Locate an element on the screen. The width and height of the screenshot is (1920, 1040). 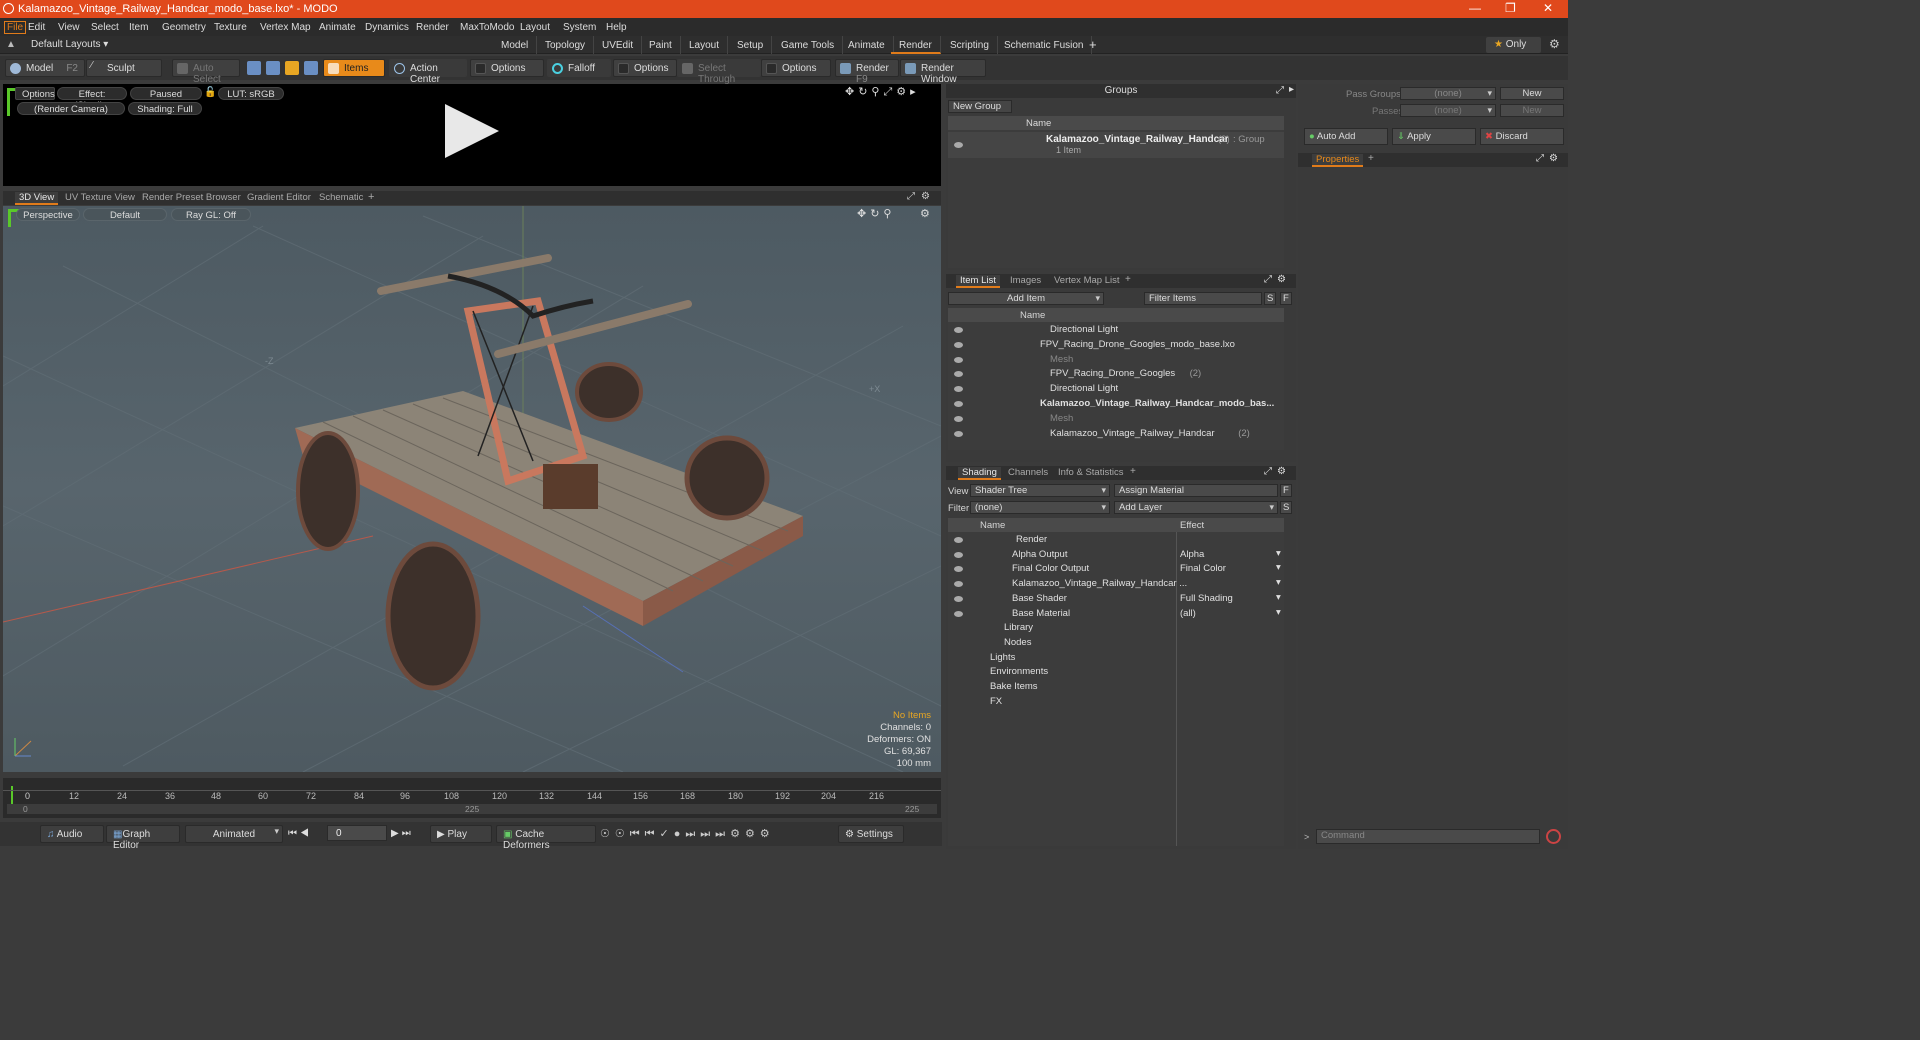
action-options-button: Options is located at coordinates (507, 68).